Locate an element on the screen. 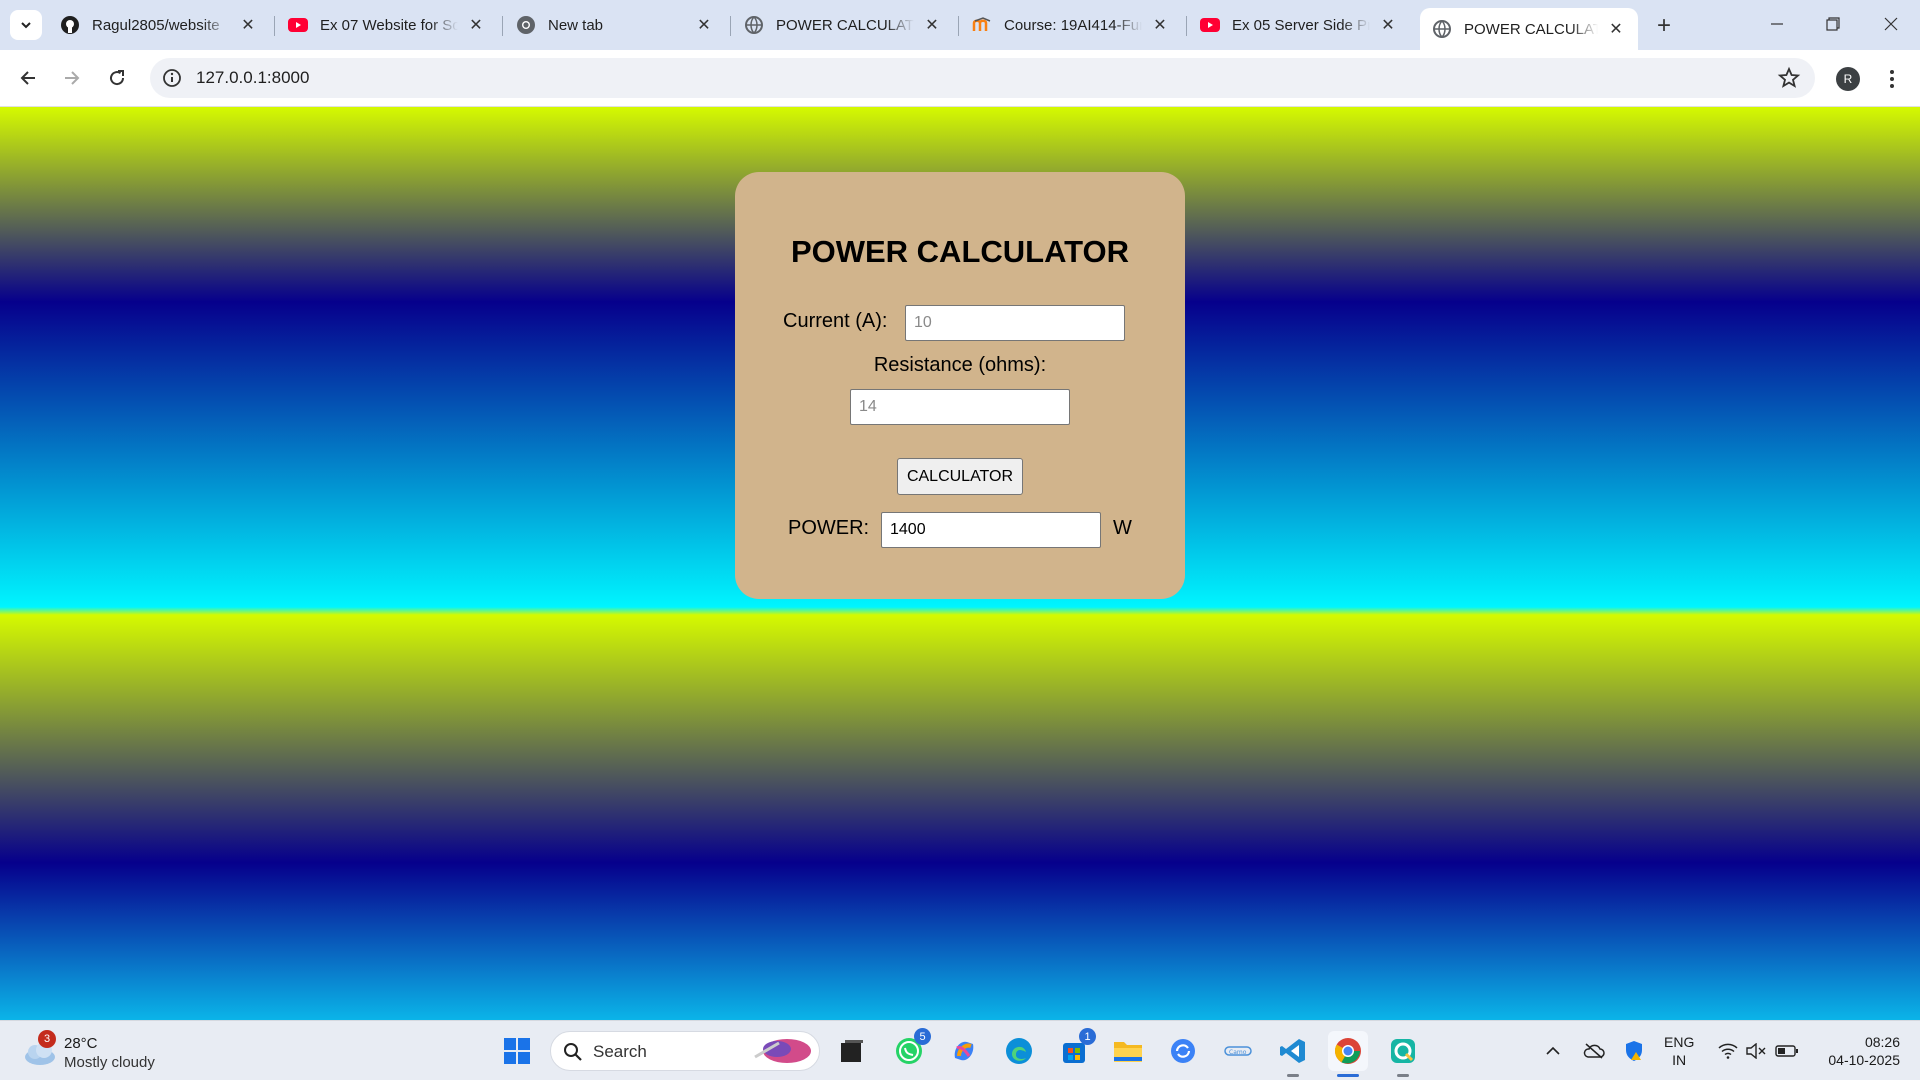  reload-icon is located at coordinates (117, 78).